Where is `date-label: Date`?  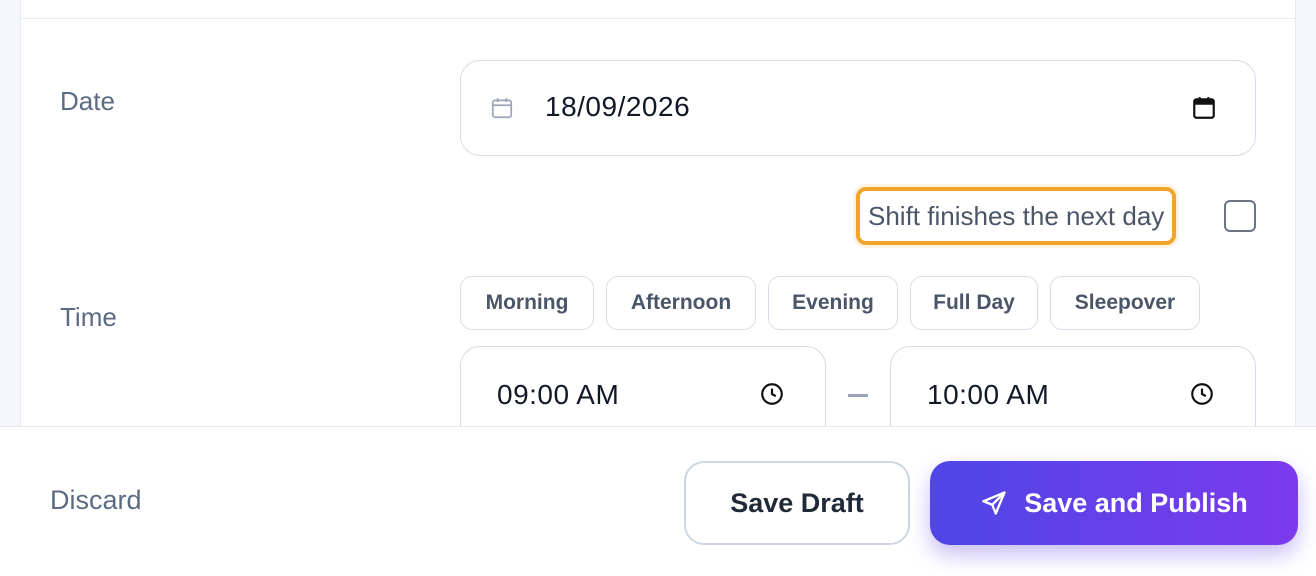
date-label: Date is located at coordinates (87, 101).